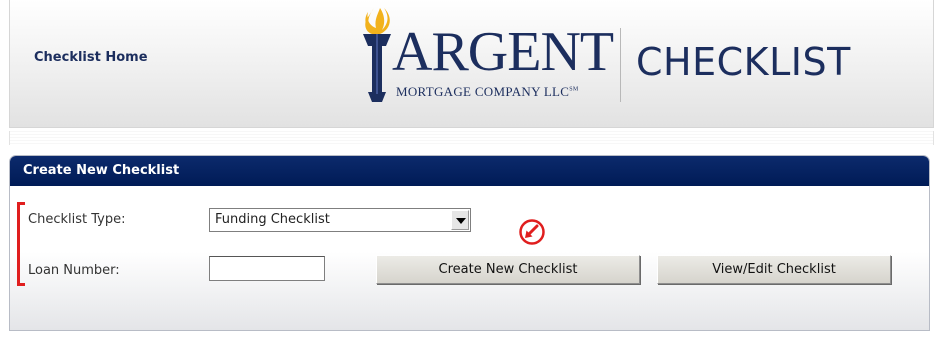  Describe the element at coordinates (340, 220) in the screenshot. I see `checklist-type-select: Funding Checklist` at that location.